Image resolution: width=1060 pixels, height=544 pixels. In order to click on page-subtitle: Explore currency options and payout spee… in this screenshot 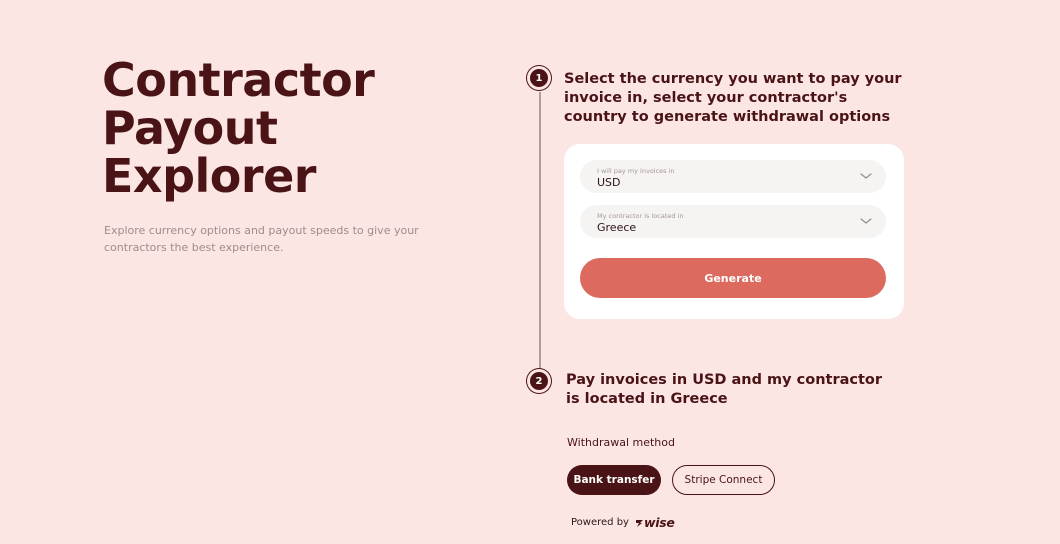, I will do `click(261, 239)`.